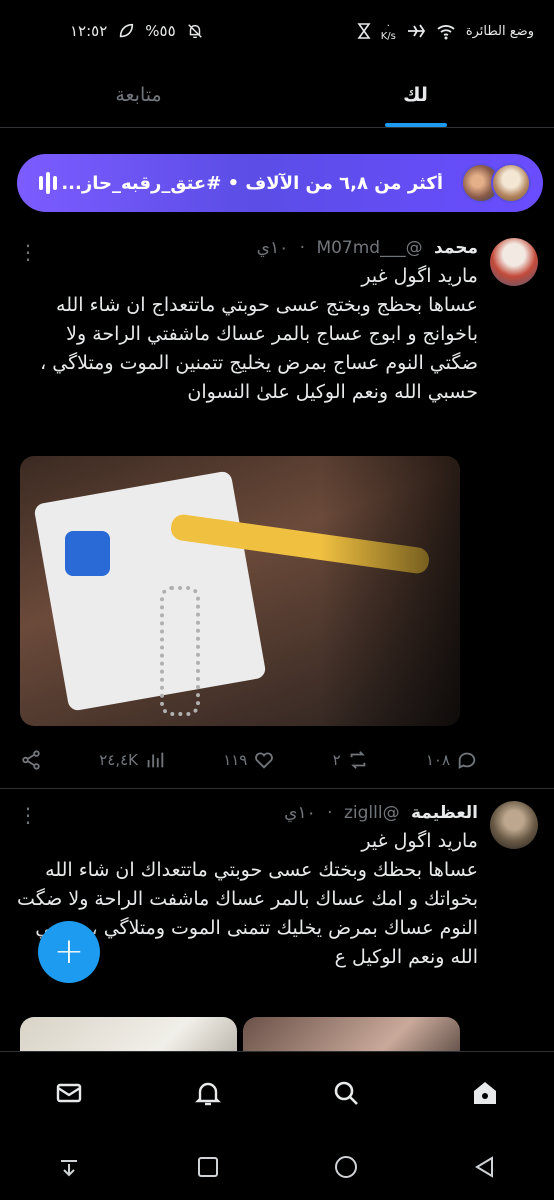 The width and height of the screenshot is (554, 1200). I want to click on author-handle: @ziglll, so click(372, 813).